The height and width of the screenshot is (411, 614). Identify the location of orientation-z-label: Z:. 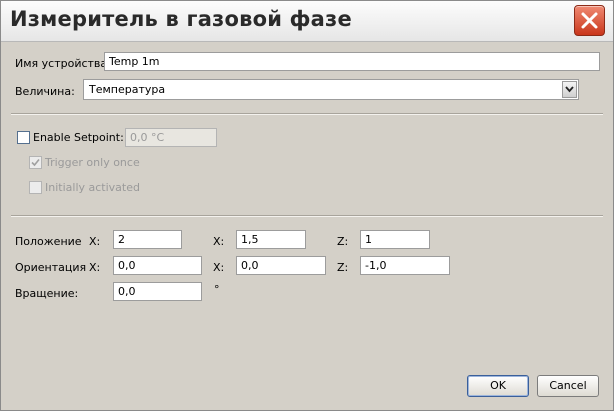
(343, 267).